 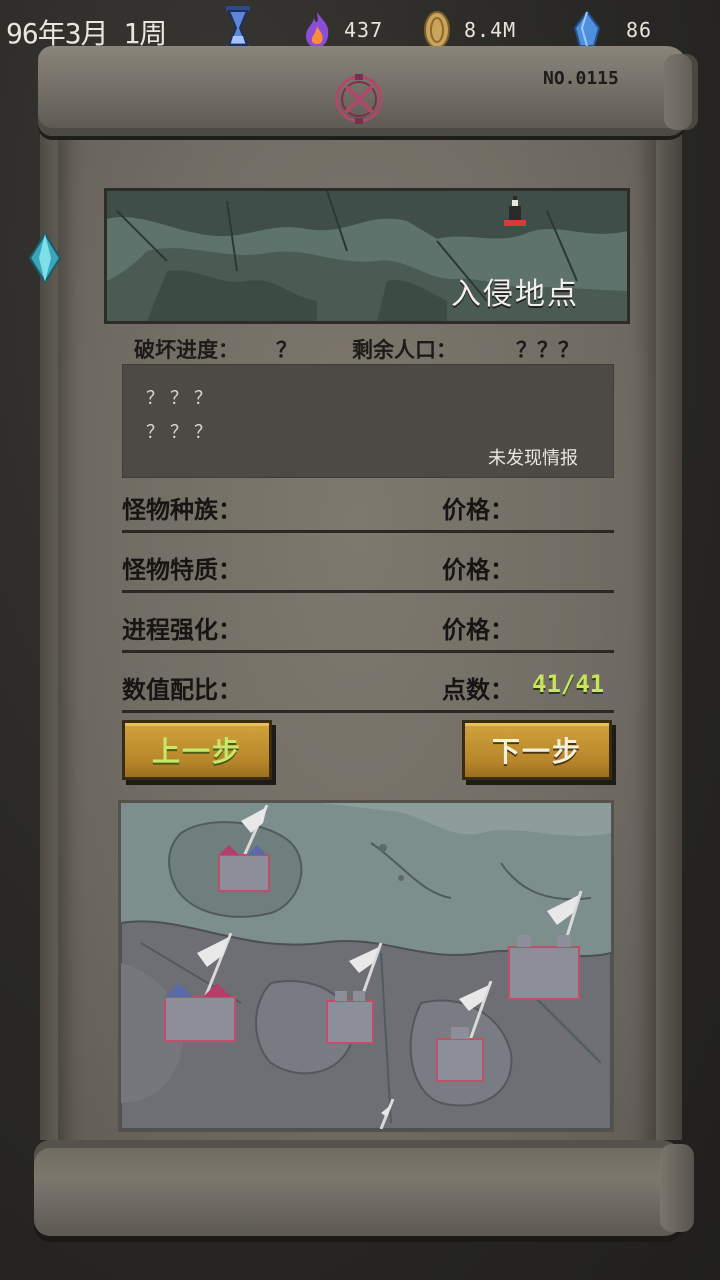 What do you see at coordinates (182, 690) in the screenshot?
I see `field-label: 数值配比：` at bounding box center [182, 690].